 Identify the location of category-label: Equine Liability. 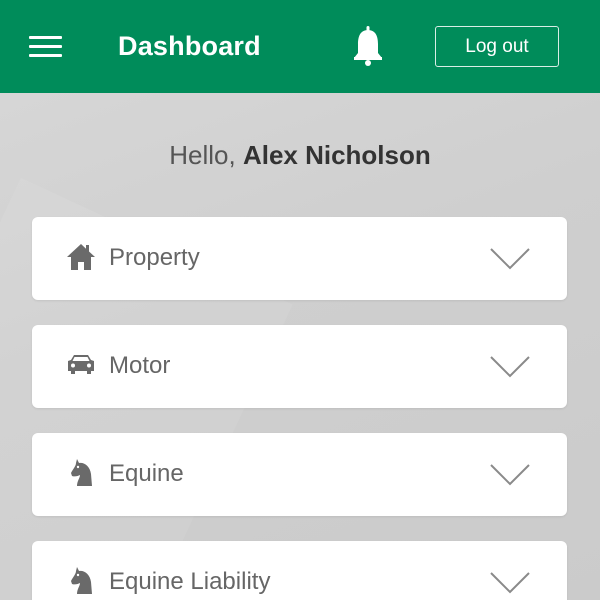
(190, 581).